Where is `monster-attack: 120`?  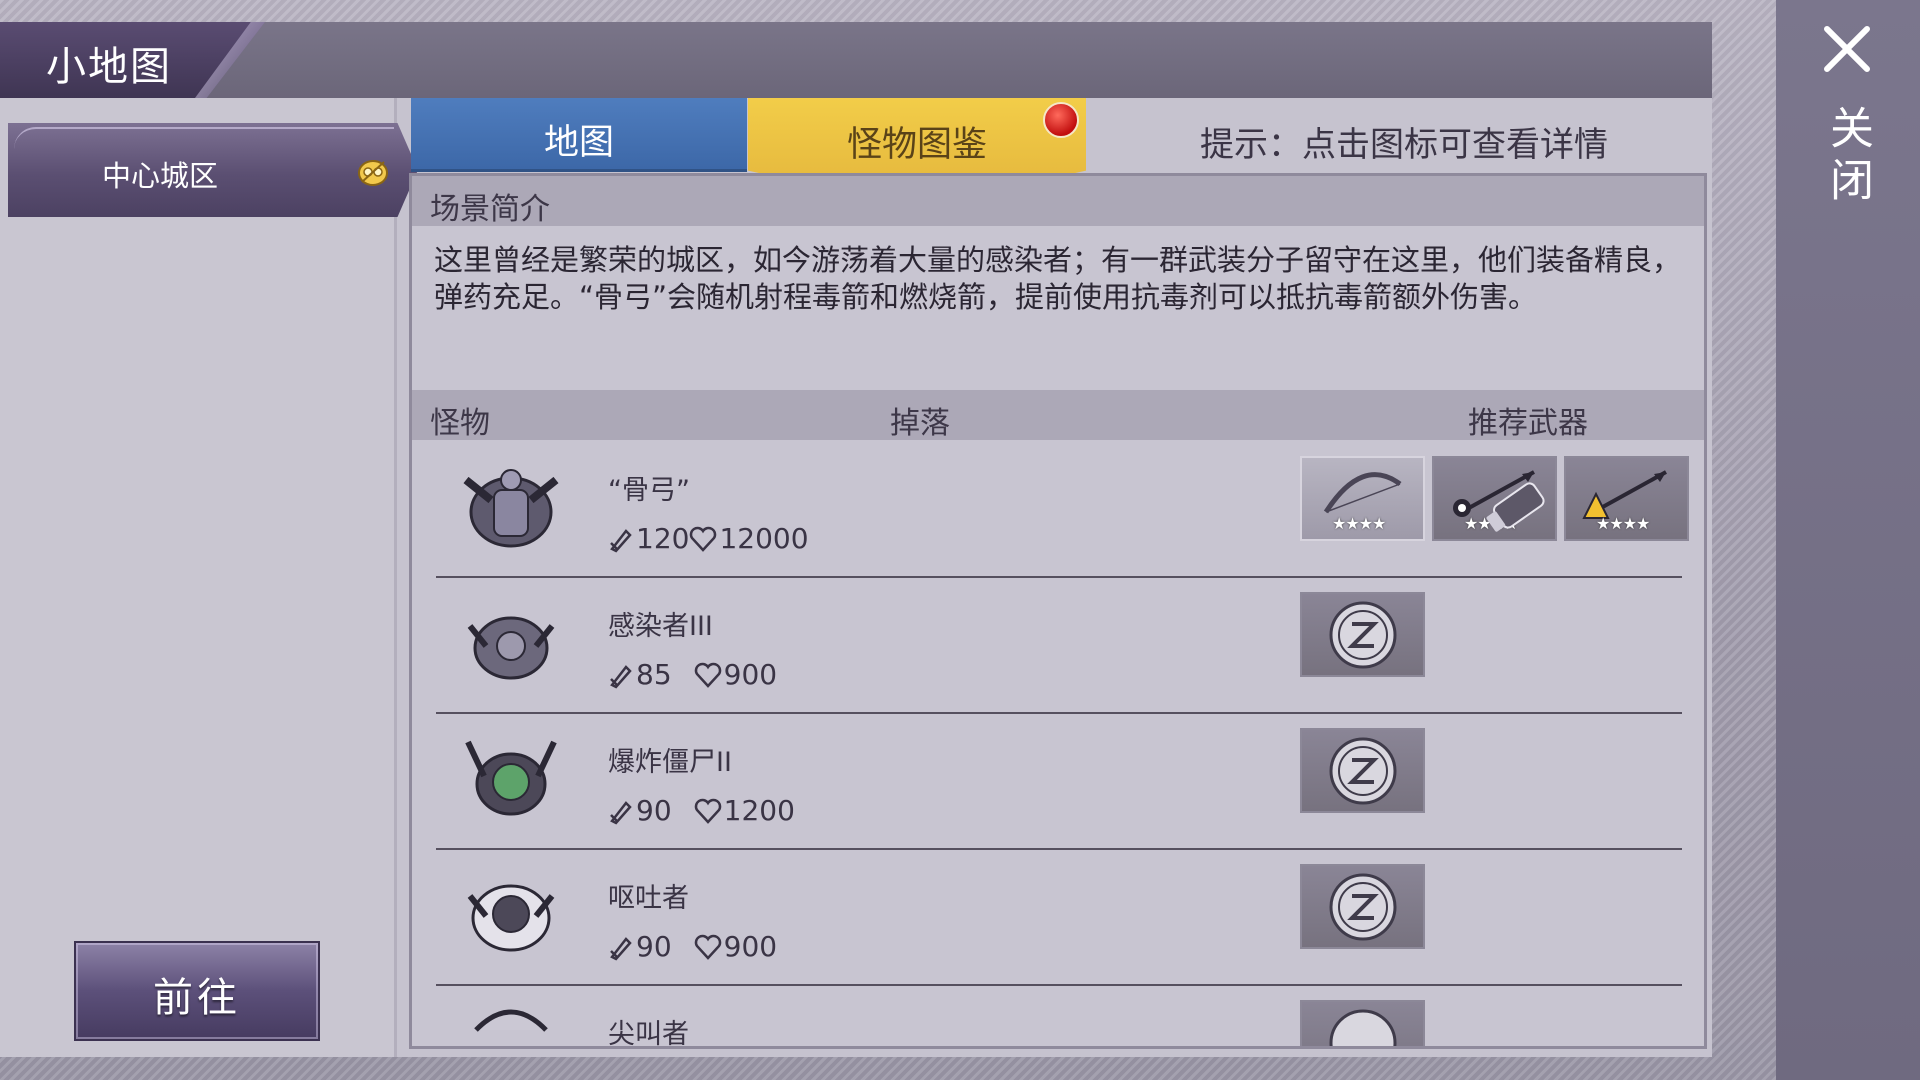 monster-attack: 120 is located at coordinates (663, 538).